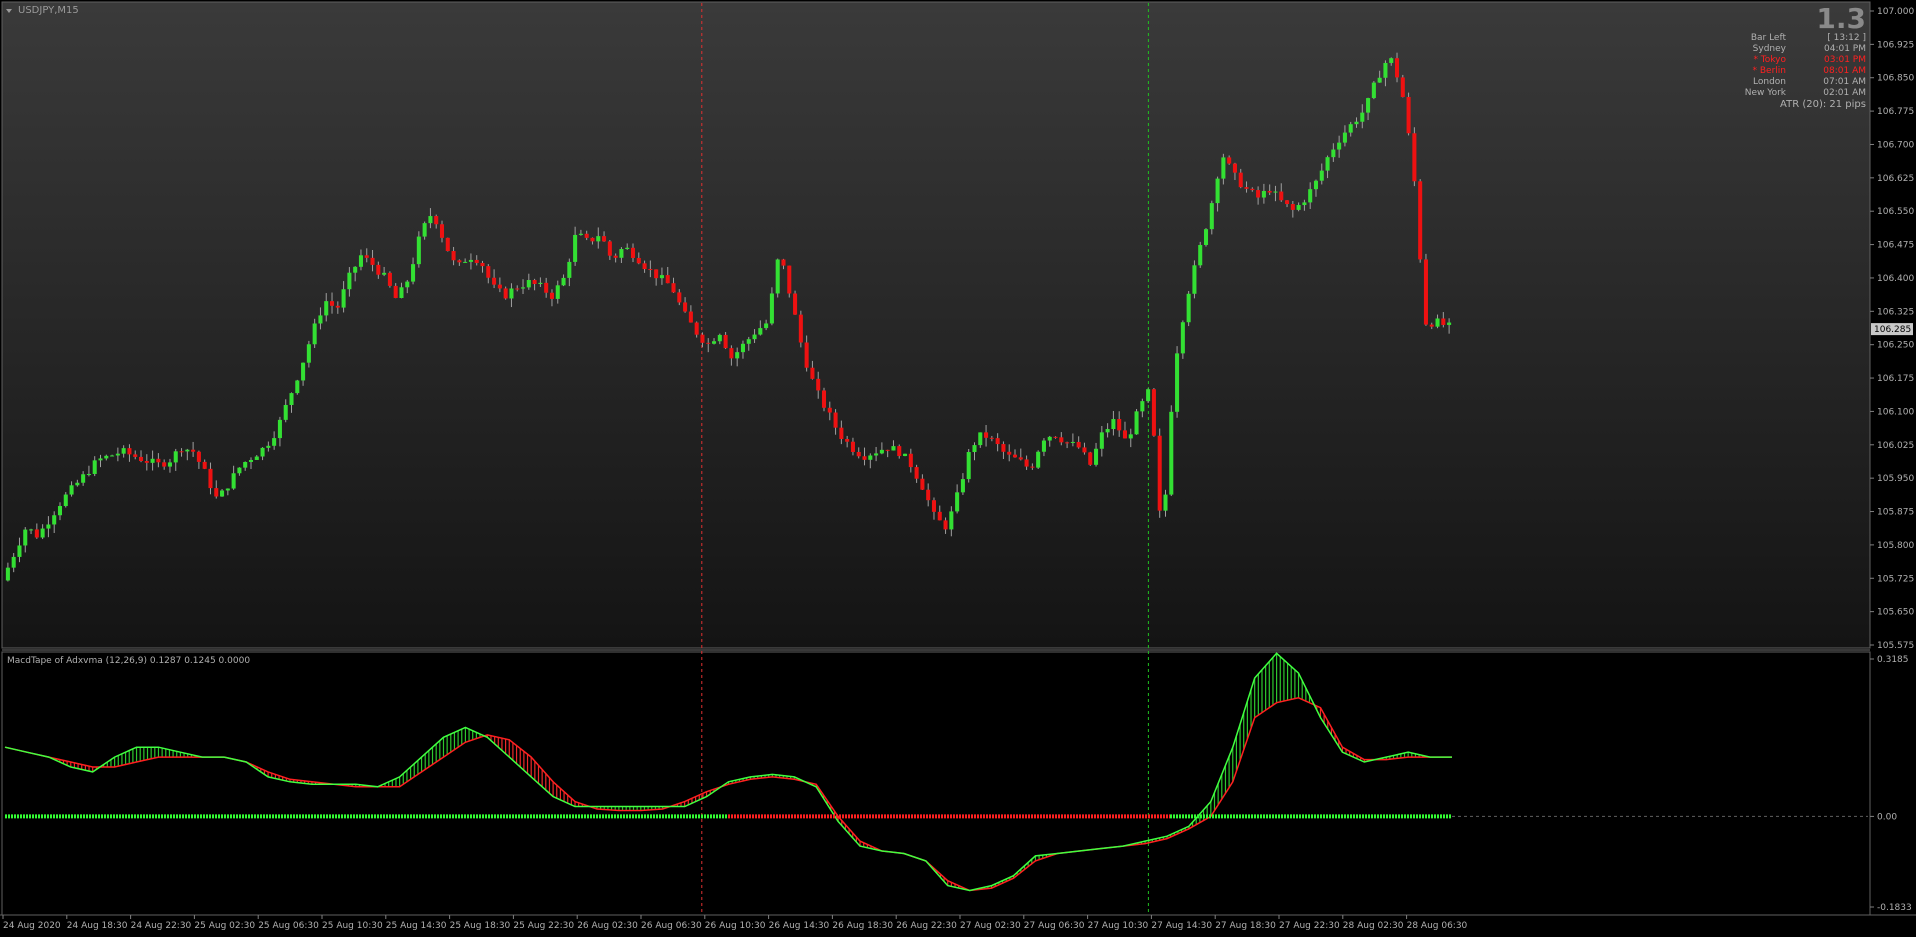 The width and height of the screenshot is (1916, 937). Describe the element at coordinates (607, 926) in the screenshot. I see `time-tick-label: 26 Aug 02:30` at that location.